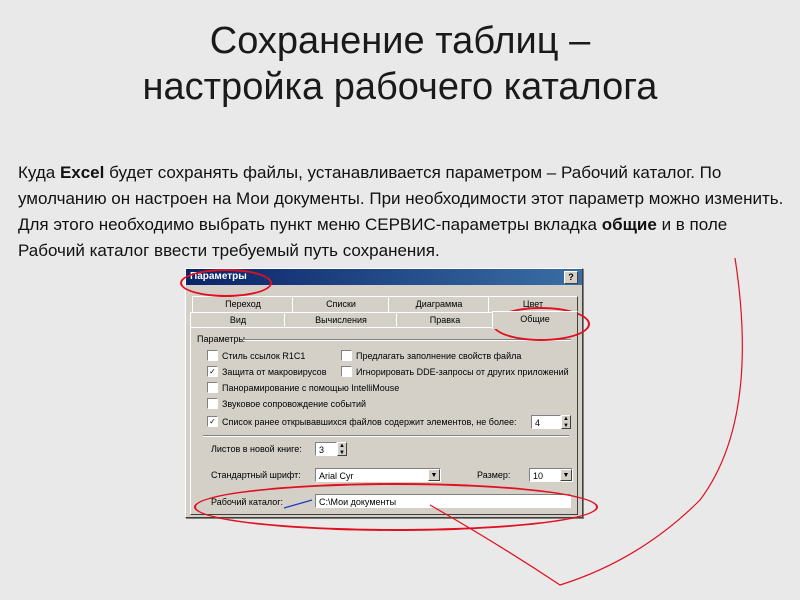  I want to click on tab-spiski: Списки, so click(341, 304).